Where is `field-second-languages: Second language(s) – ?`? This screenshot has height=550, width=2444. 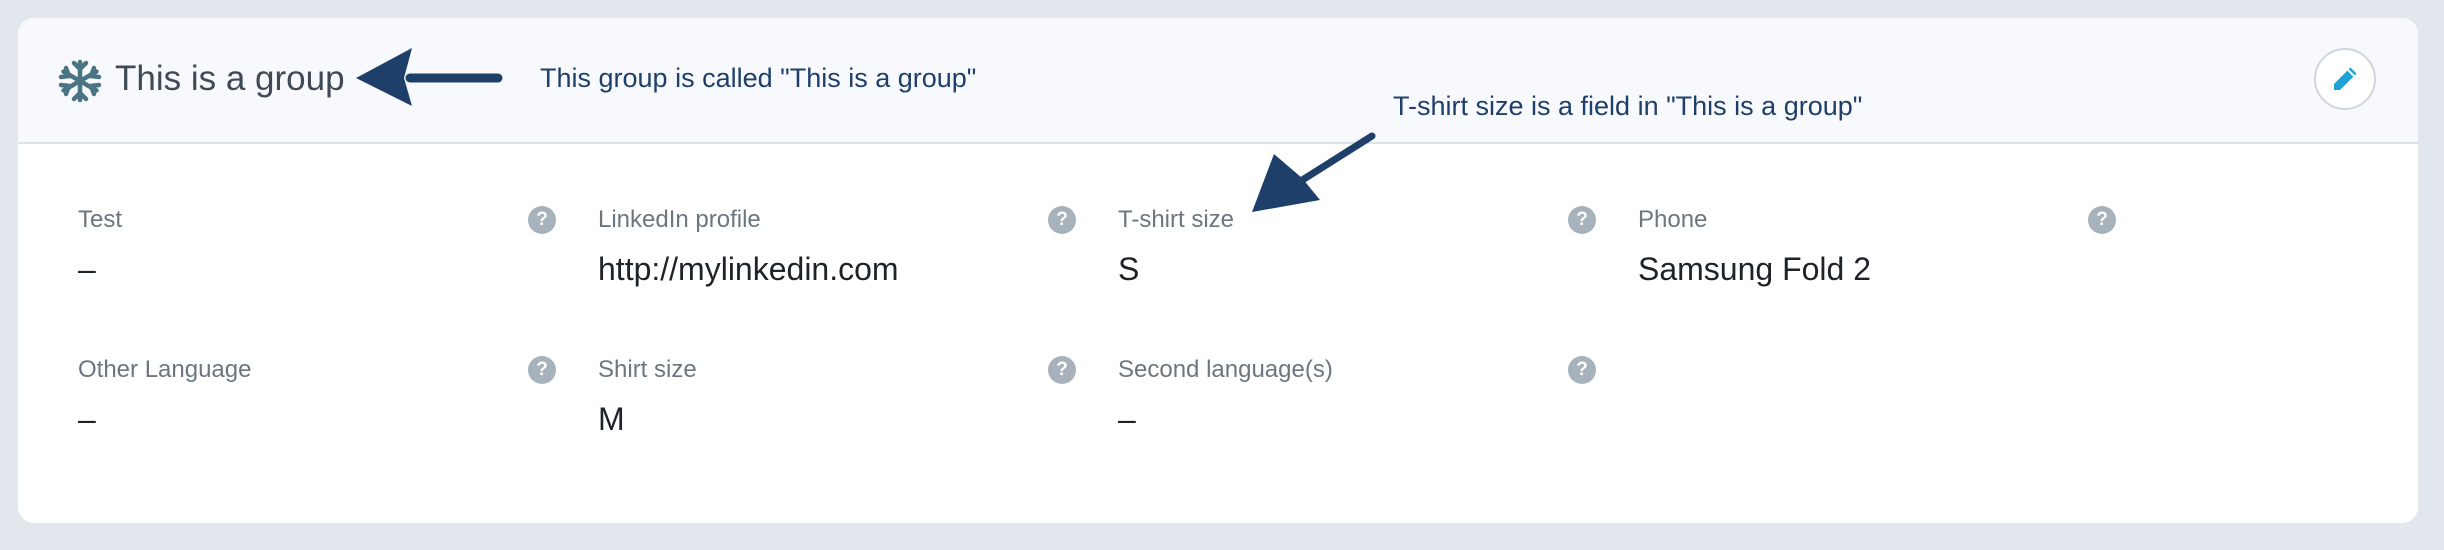 field-second-languages: Second language(s) – ? is located at coordinates (1358, 404).